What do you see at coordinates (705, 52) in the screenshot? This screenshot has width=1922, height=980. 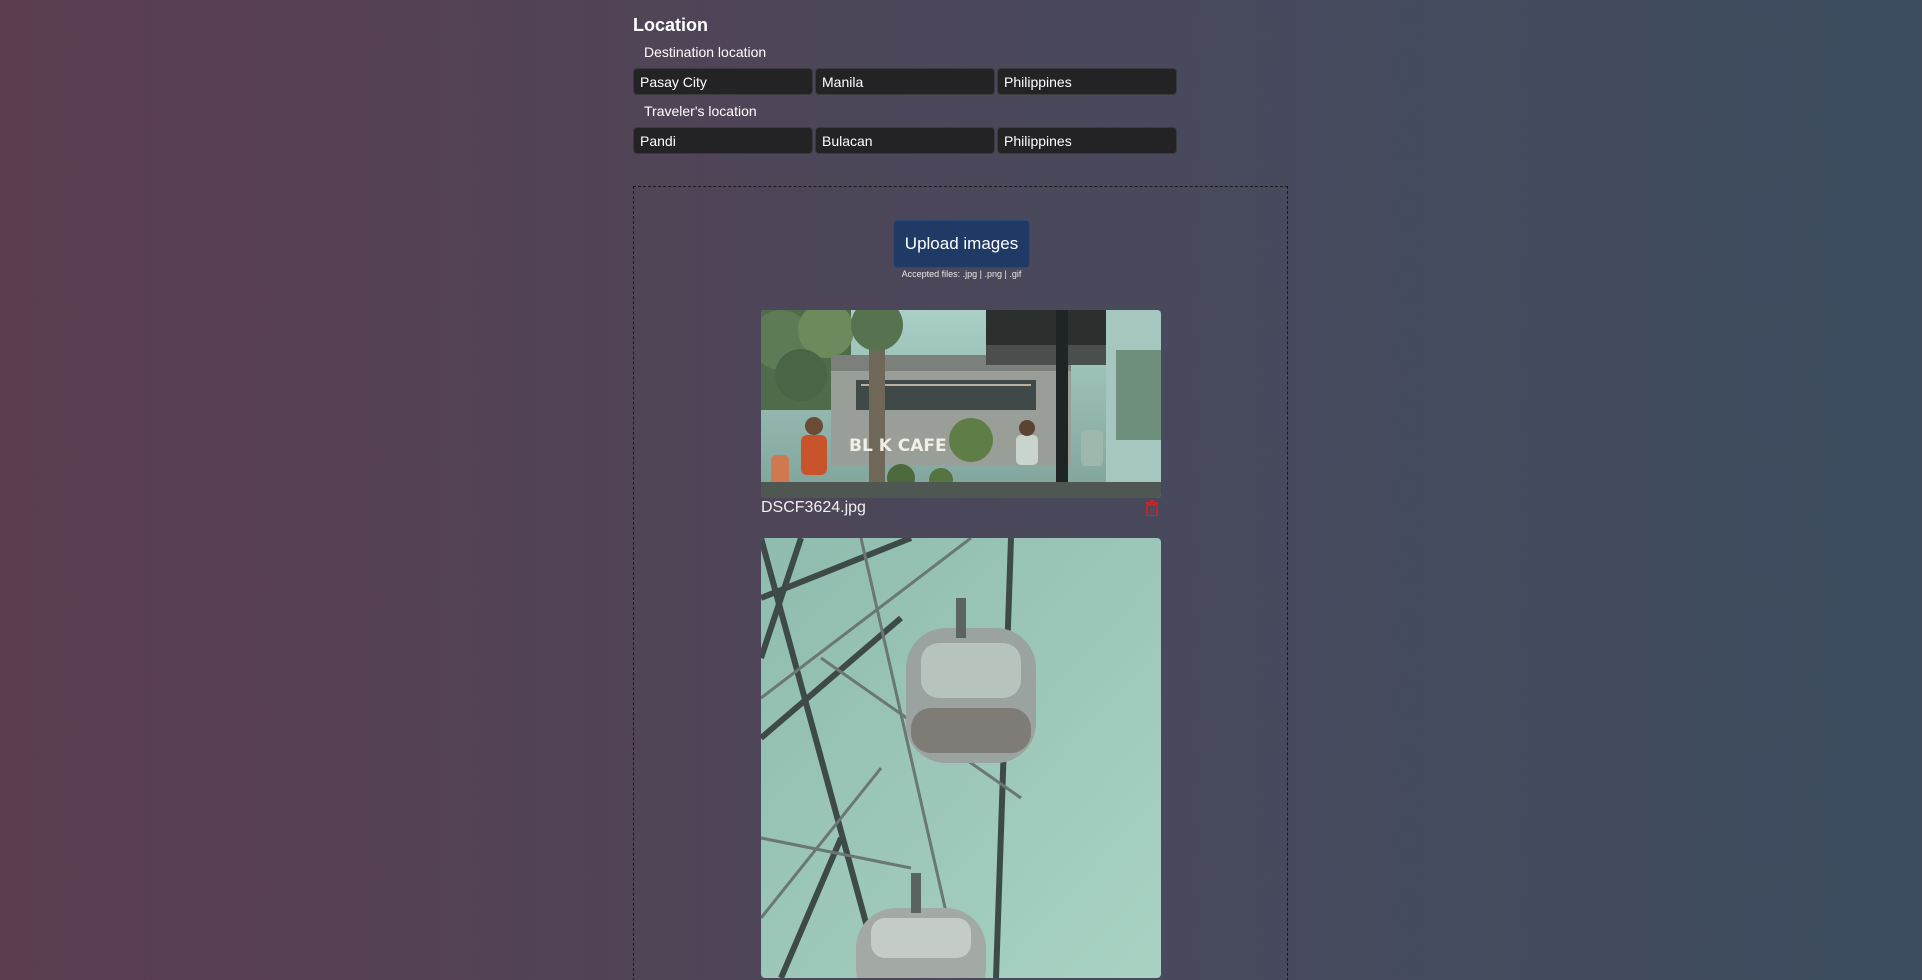 I see `destination-label: Destination location` at bounding box center [705, 52].